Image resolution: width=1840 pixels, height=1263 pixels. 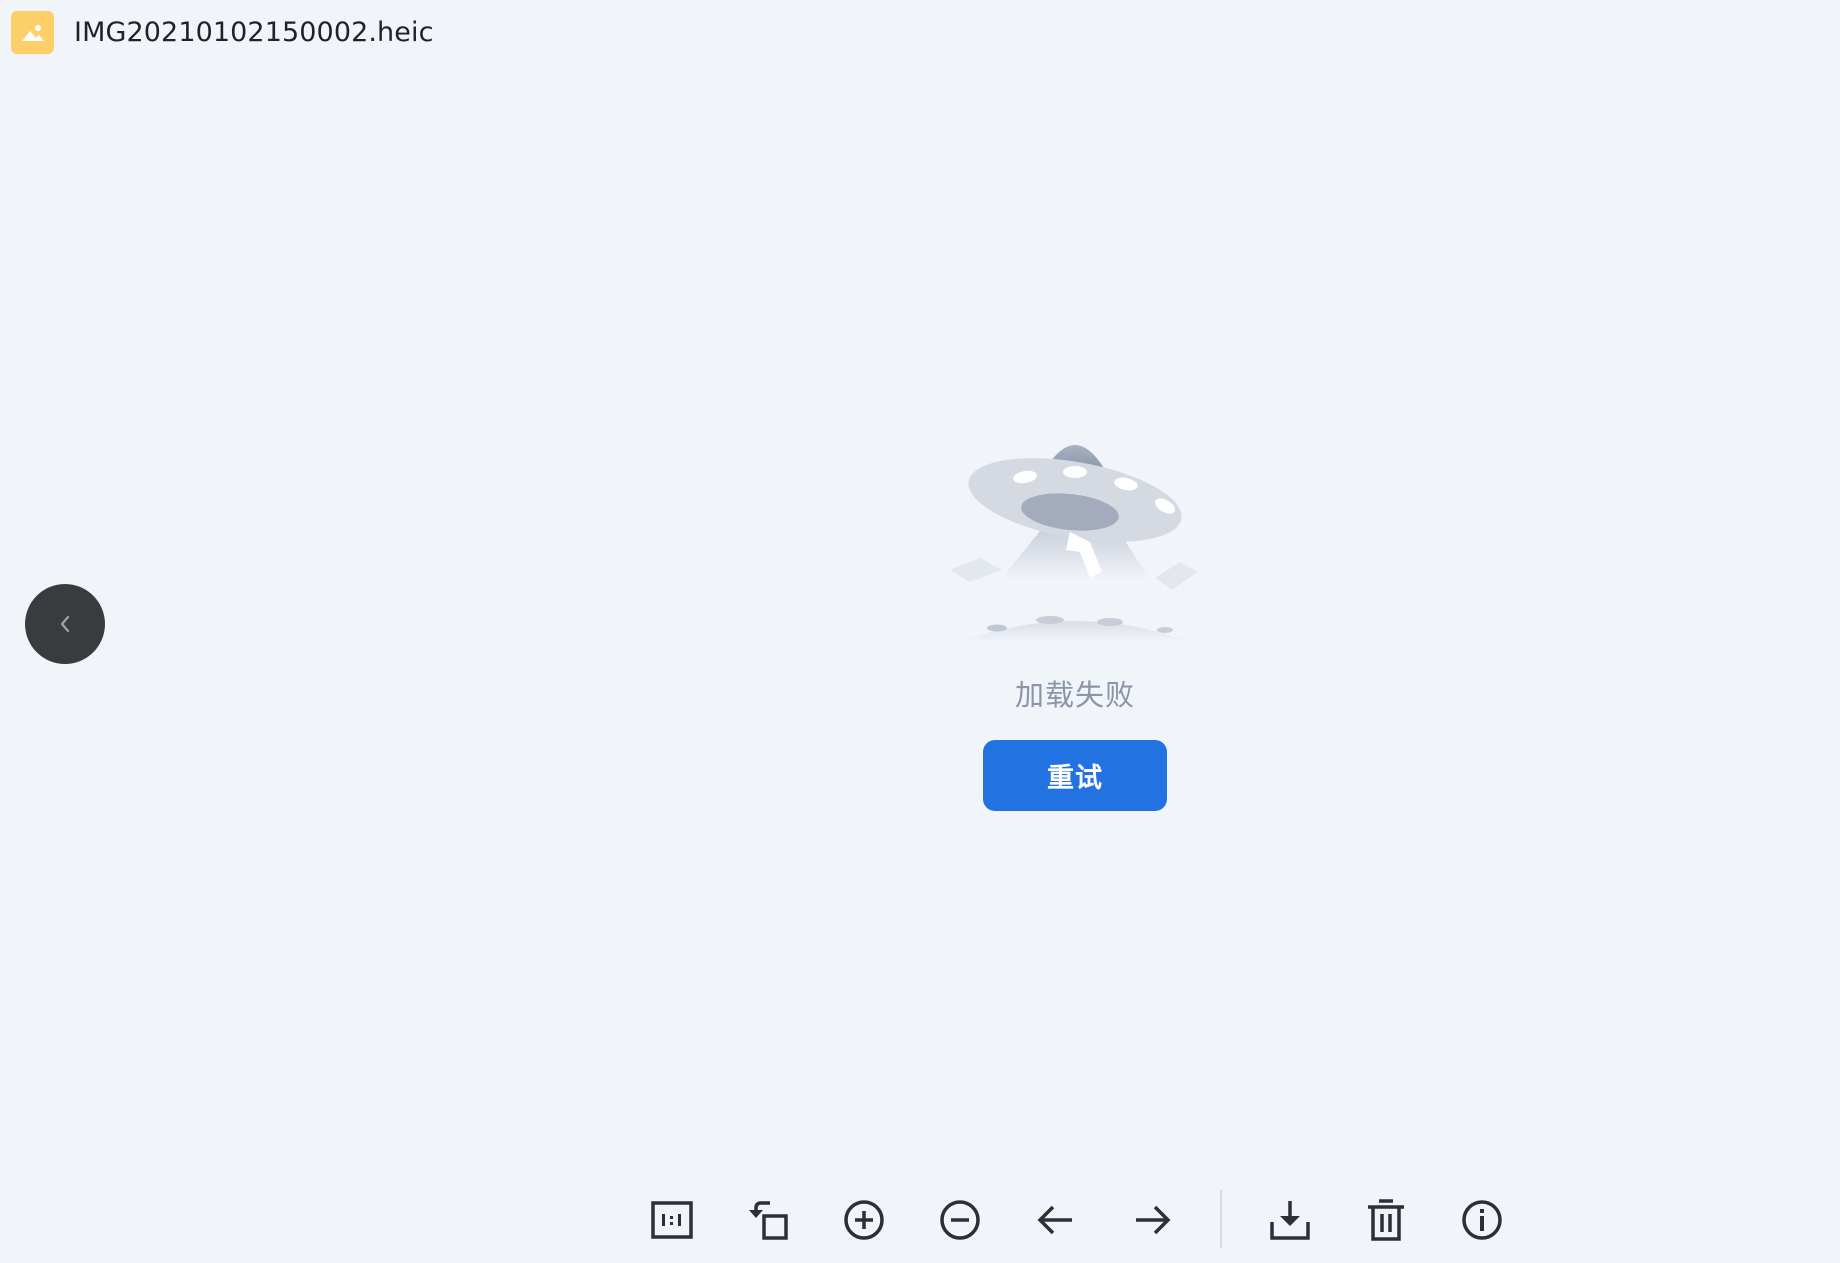 I want to click on delete-button, so click(x=1386, y=1220).